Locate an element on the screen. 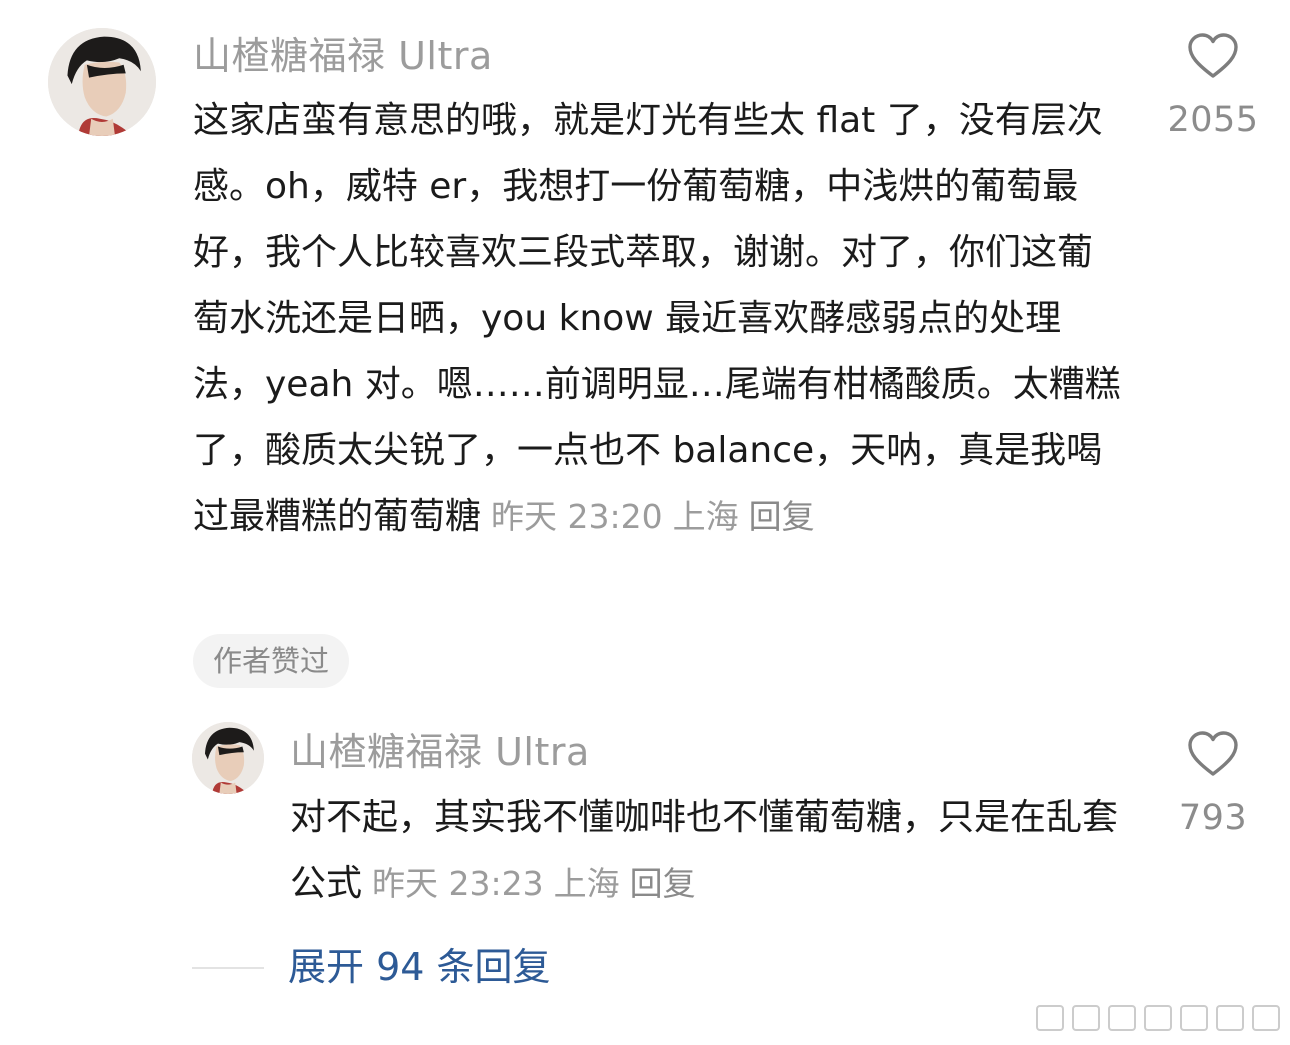 Image resolution: width=1290 pixels, height=1045 pixels. reply-like-count: 793 is located at coordinates (1213, 818).